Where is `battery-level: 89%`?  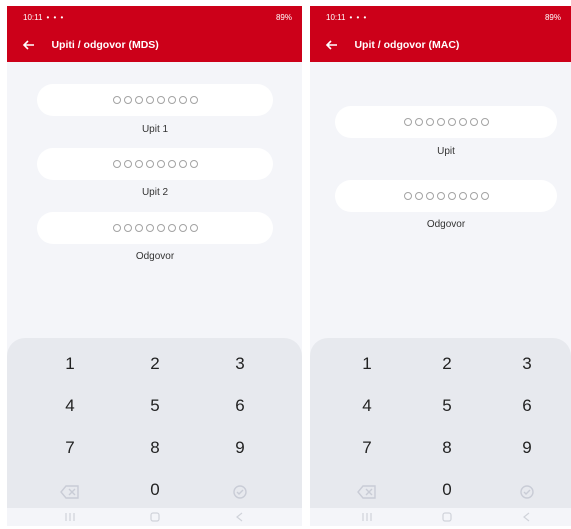 battery-level: 89% is located at coordinates (552, 17).